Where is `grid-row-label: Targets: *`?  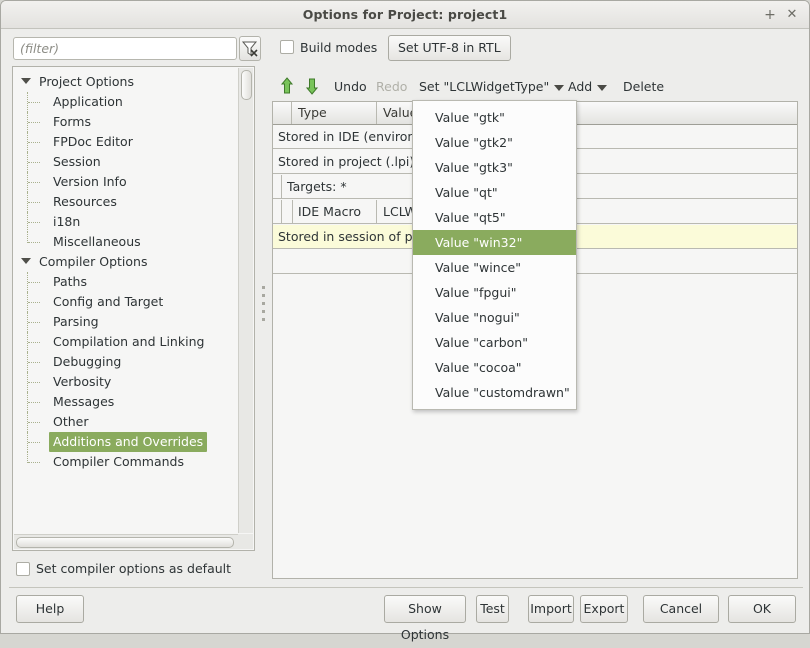
grid-row-label: Targets: * is located at coordinates (317, 186).